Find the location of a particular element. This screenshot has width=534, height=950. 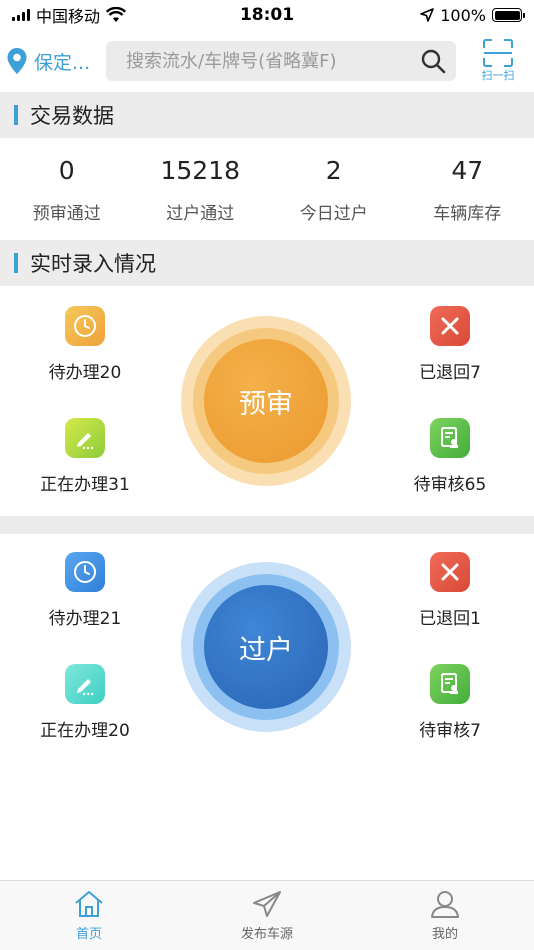

transfer-center-label: 过户 is located at coordinates (266, 650).